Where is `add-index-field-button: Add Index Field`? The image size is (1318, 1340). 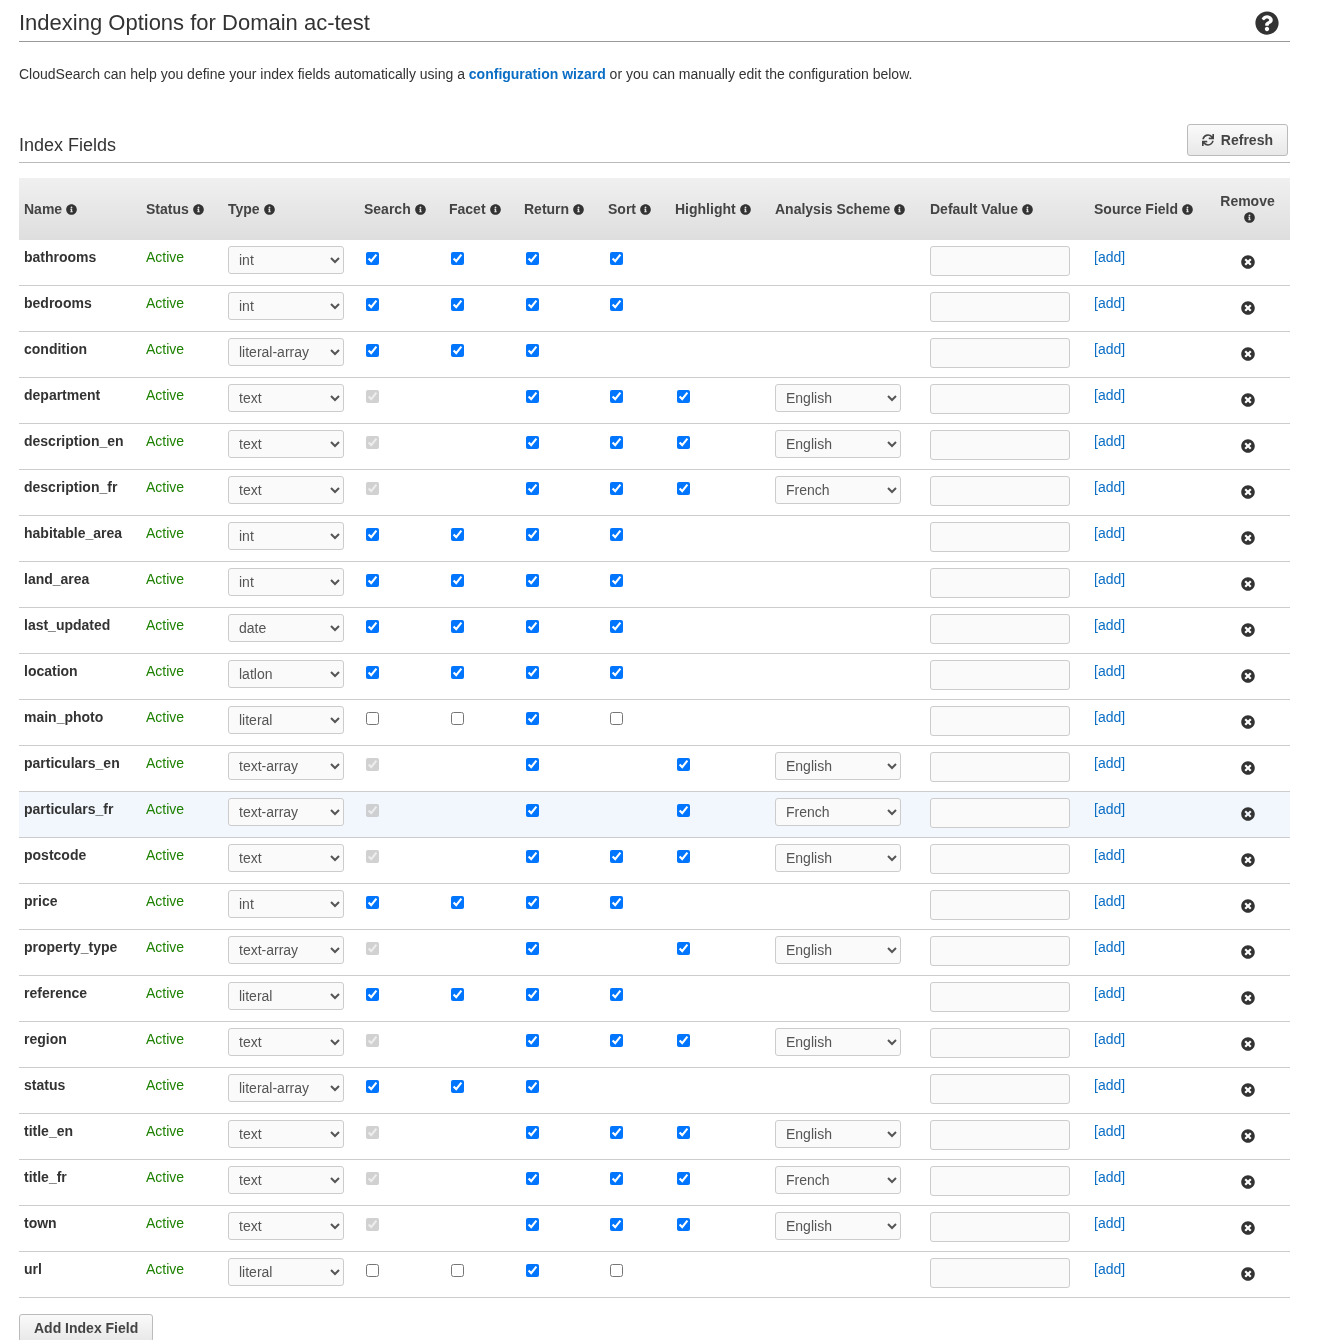 add-index-field-button: Add Index Field is located at coordinates (86, 1327).